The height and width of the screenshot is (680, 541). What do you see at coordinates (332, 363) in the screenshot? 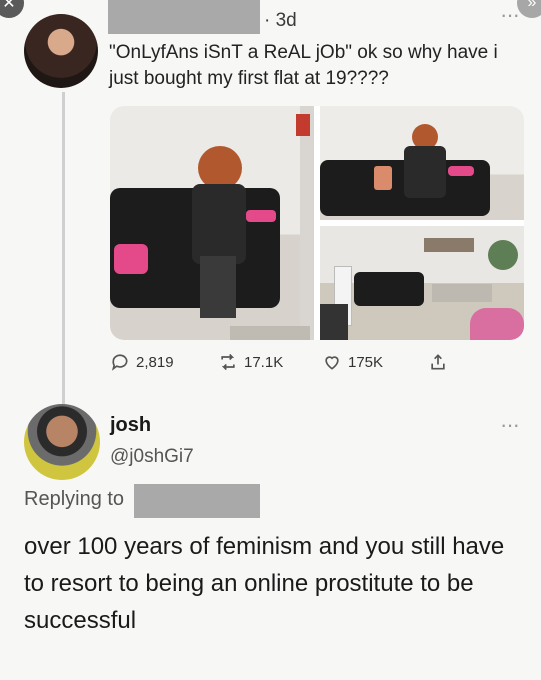
I see `heart-icon` at bounding box center [332, 363].